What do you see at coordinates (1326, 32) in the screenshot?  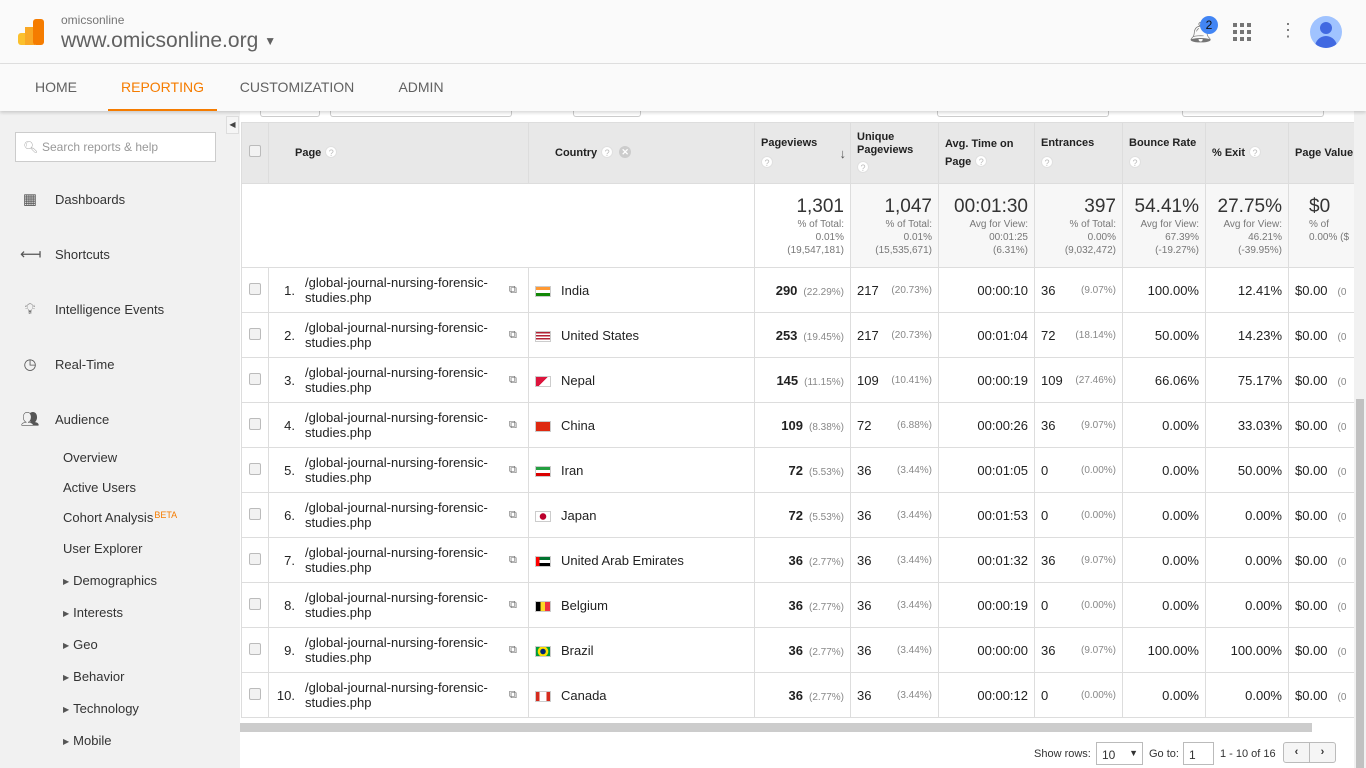 I see `user-avatar` at bounding box center [1326, 32].